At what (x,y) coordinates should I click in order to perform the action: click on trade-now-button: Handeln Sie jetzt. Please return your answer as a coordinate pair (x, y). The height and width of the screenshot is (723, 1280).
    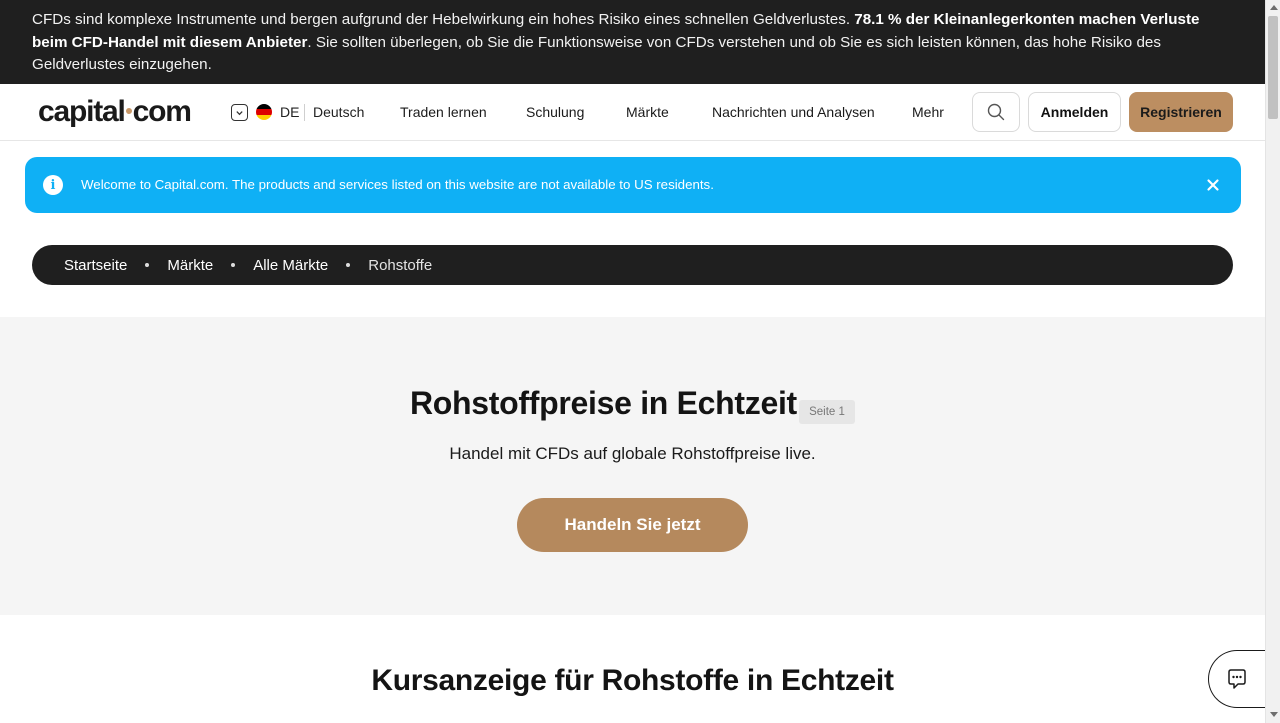
    Looking at the image, I should click on (632, 525).